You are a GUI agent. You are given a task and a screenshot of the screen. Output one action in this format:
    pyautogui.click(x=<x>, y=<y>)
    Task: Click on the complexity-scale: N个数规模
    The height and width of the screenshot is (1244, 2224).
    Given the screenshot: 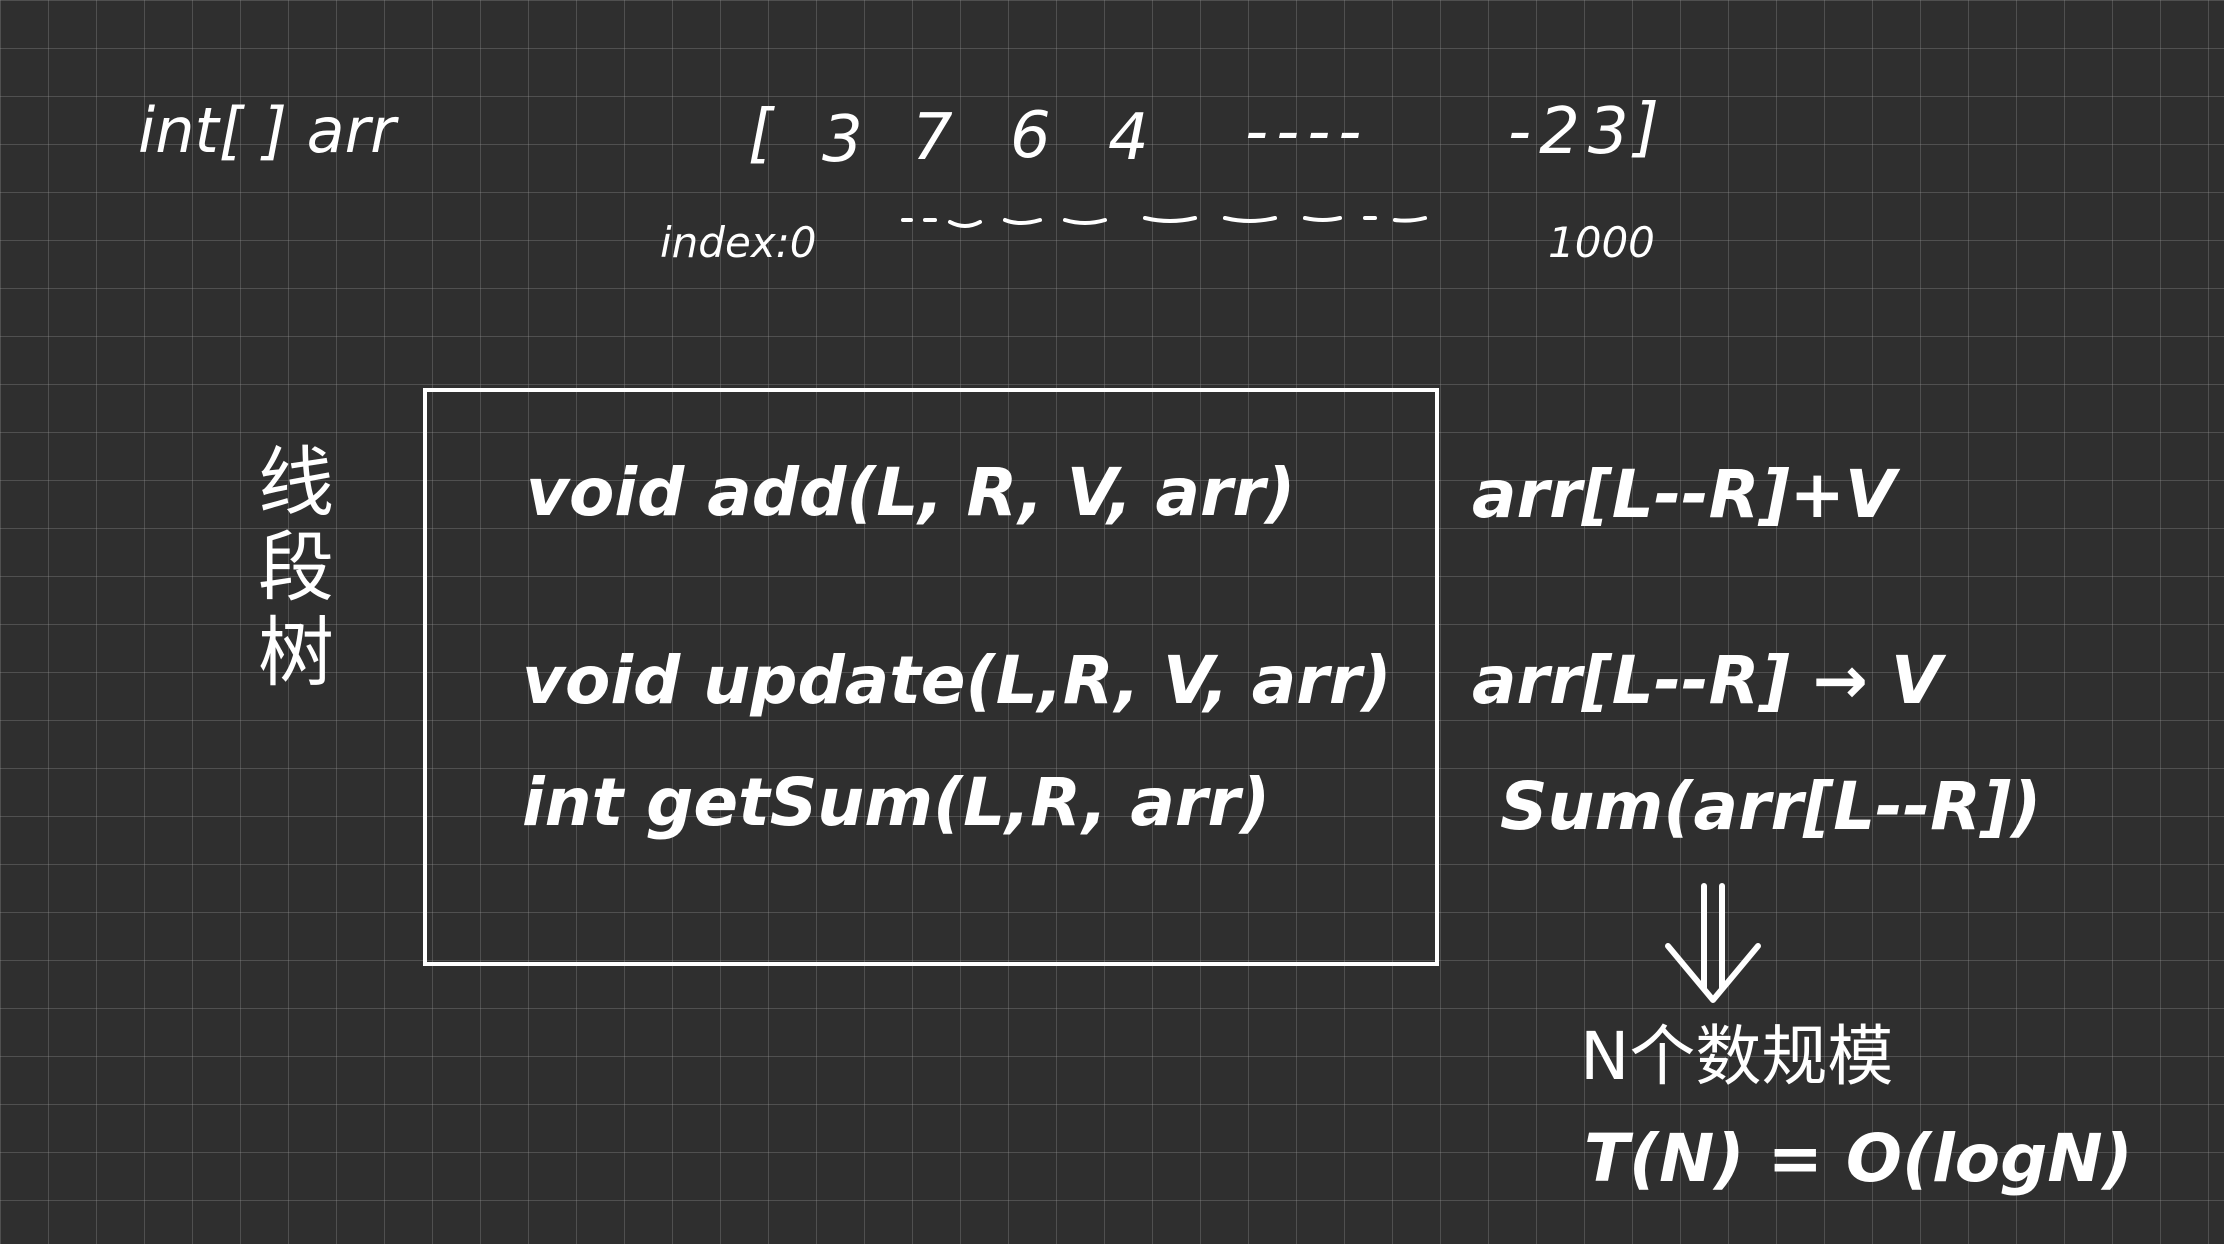 What is the action you would take?
    pyautogui.click(x=1737, y=1056)
    